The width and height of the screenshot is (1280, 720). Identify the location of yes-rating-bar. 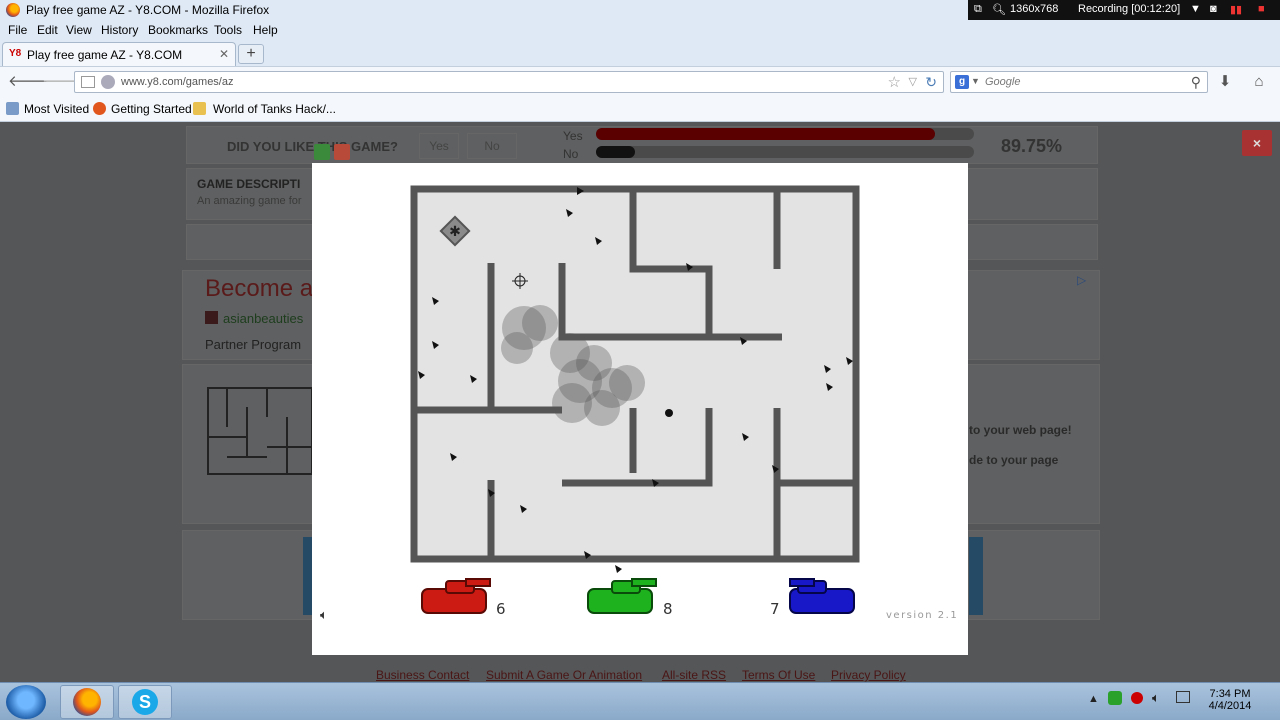
(785, 134).